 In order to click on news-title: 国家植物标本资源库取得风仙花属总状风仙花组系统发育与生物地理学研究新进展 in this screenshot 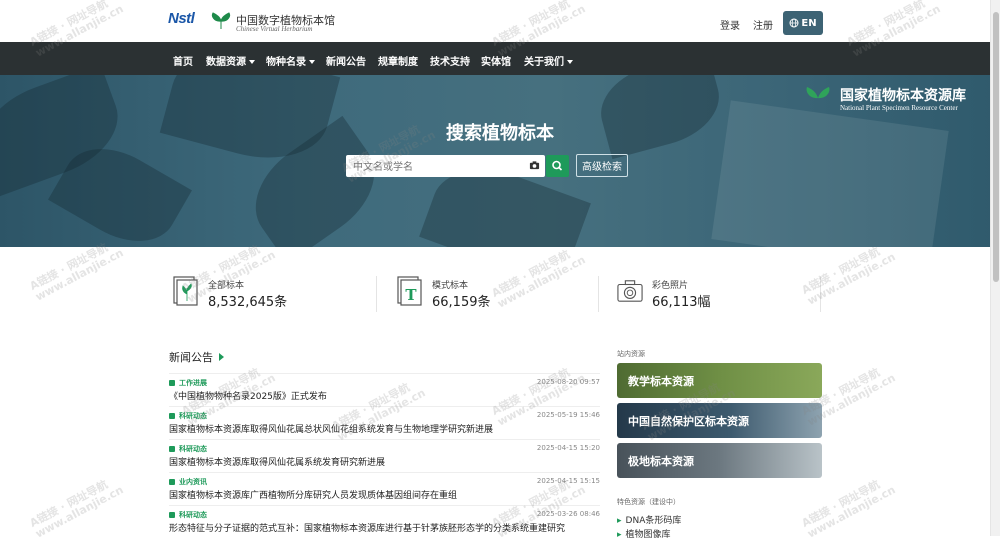, I will do `click(331, 428)`.